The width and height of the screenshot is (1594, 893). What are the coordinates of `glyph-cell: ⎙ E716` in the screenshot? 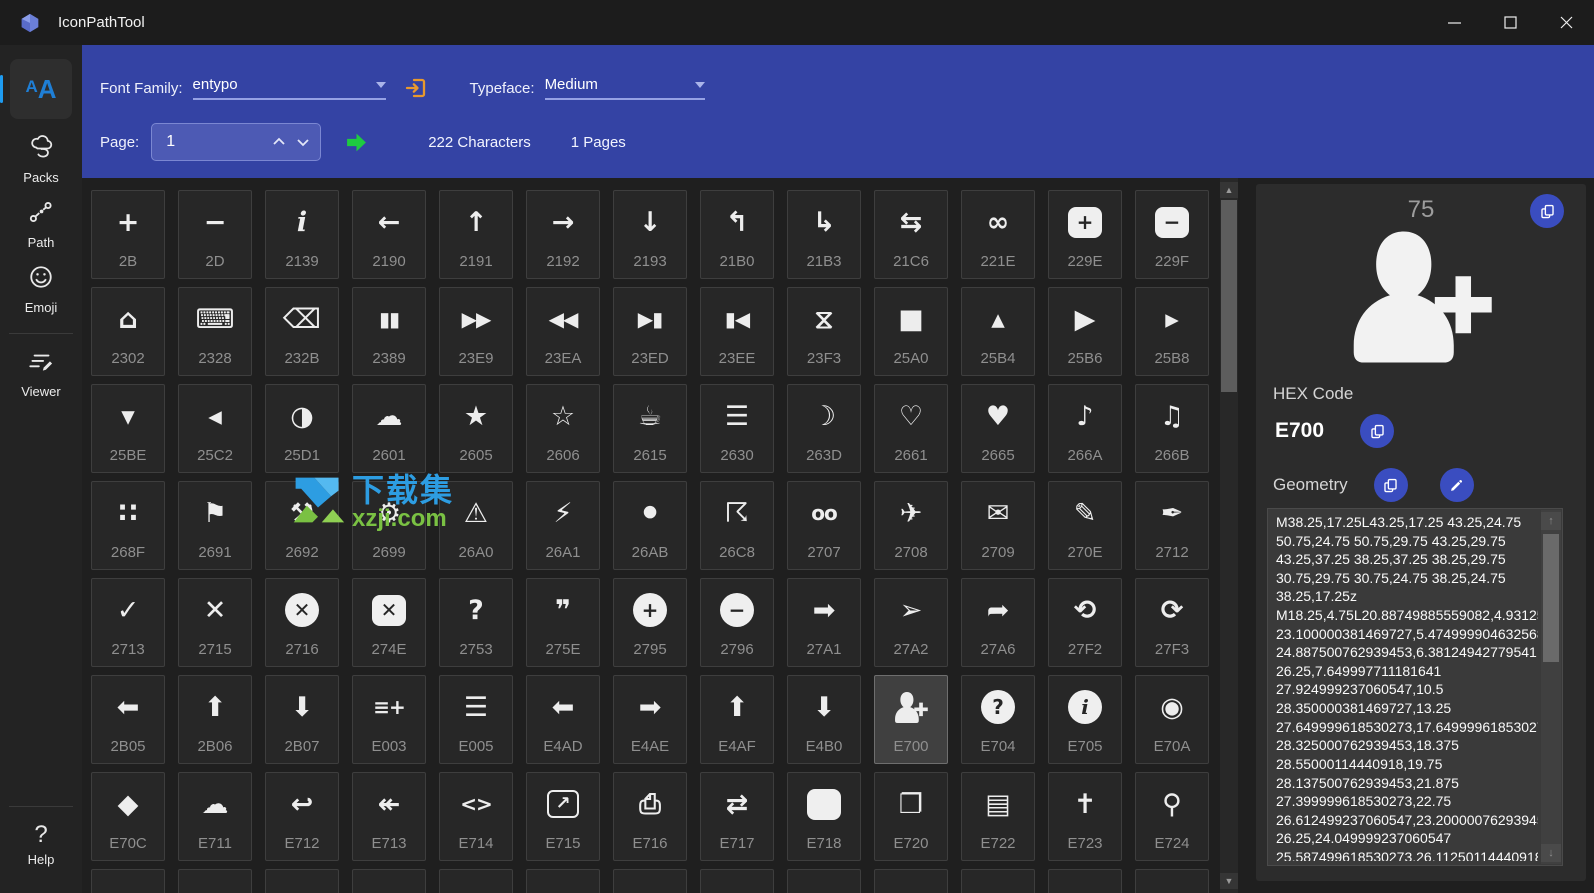 It's located at (650, 816).